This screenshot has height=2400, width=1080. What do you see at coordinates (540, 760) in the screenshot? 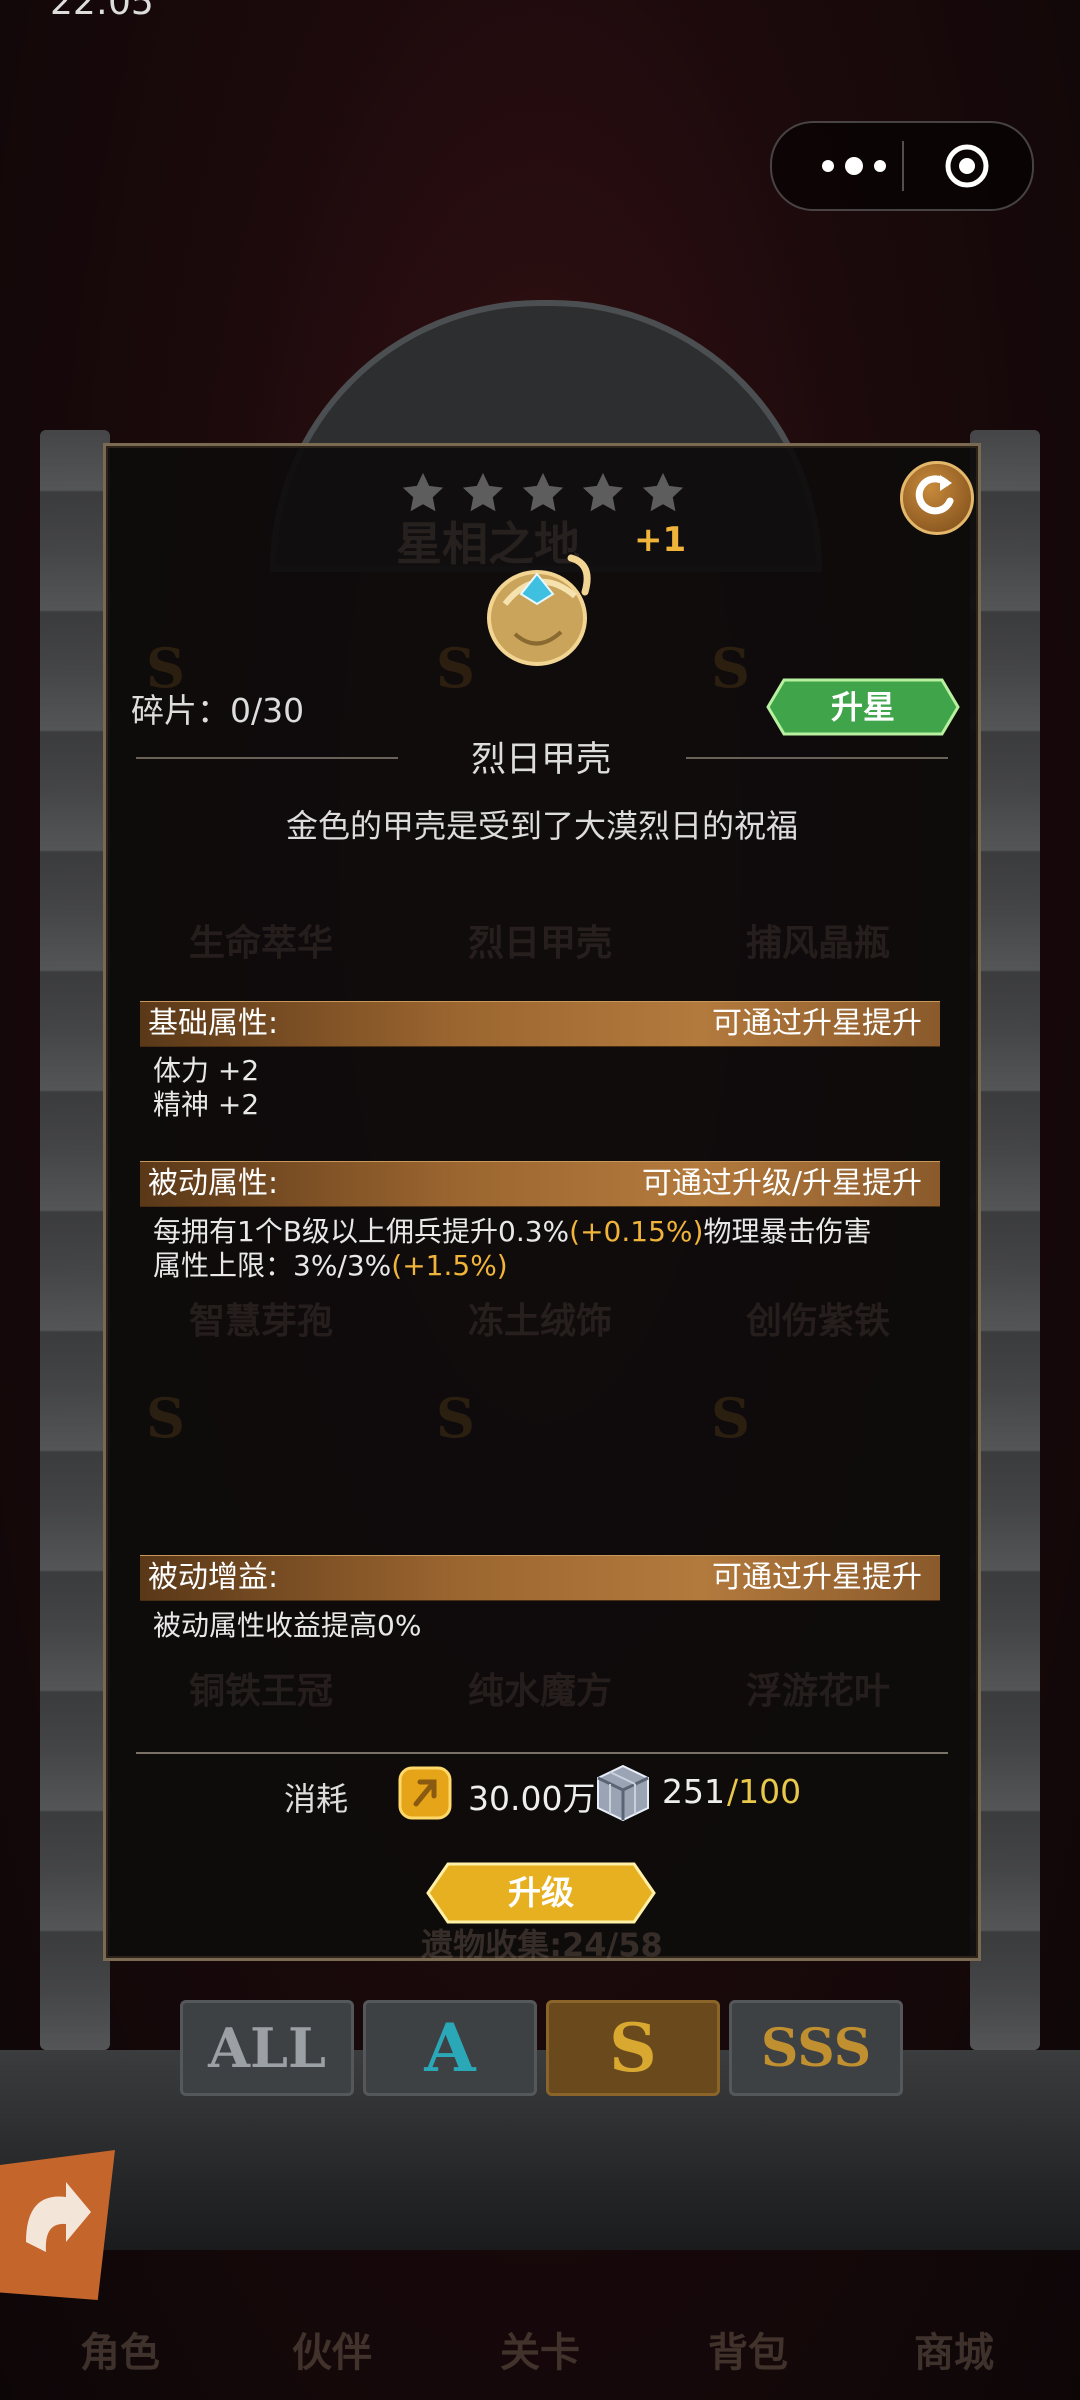
I see `item-name: 烈日甲壳` at bounding box center [540, 760].